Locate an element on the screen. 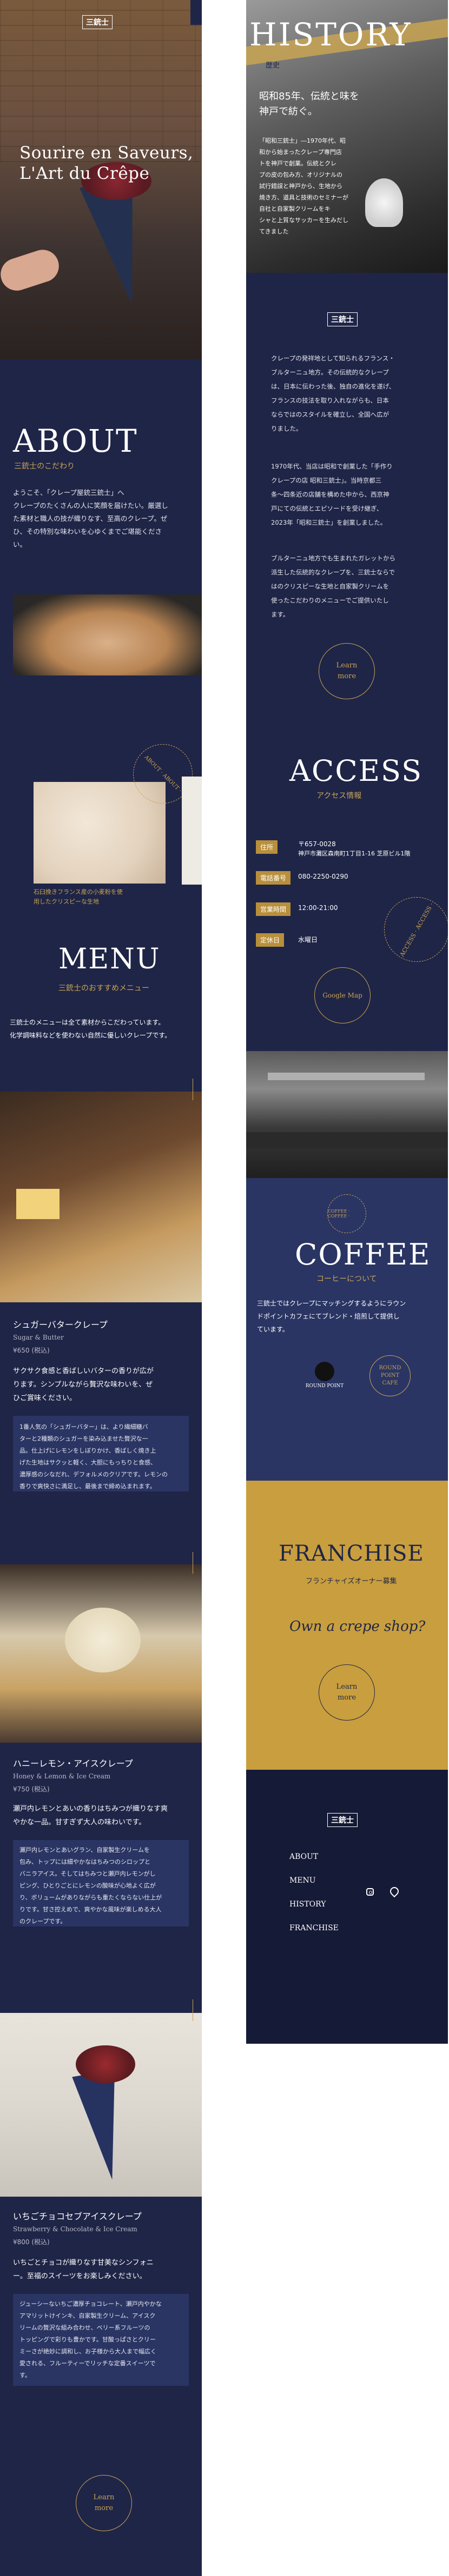  about-photo-crepe is located at coordinates (108, 634).